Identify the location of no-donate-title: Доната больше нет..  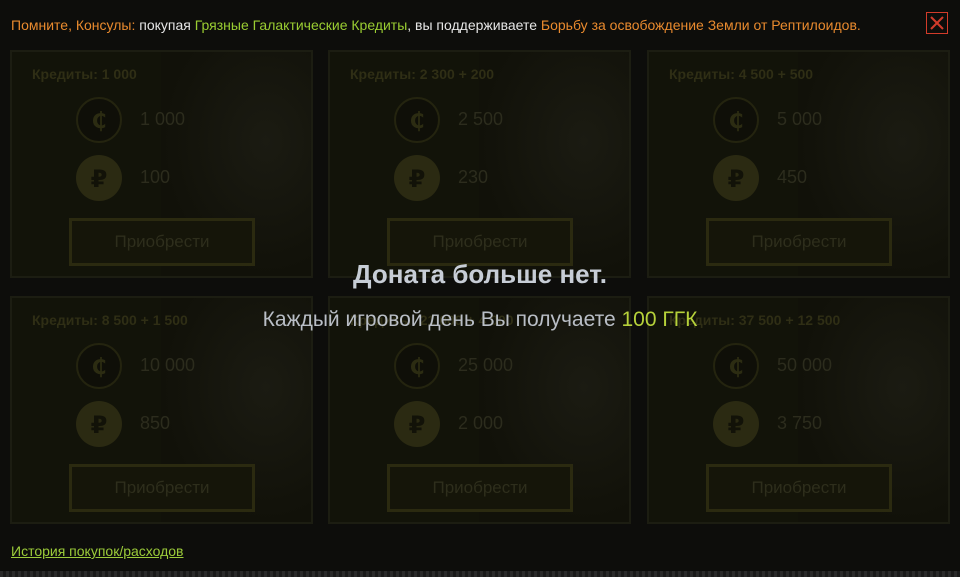
(480, 274).